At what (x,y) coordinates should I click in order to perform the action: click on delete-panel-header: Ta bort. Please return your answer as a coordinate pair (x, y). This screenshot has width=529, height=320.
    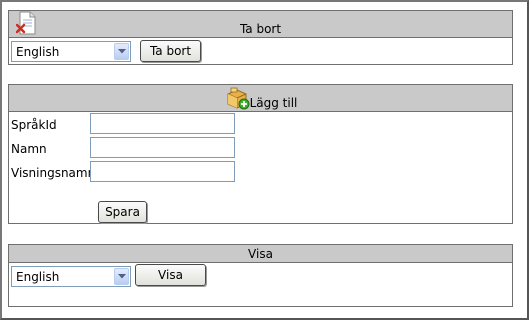
    Looking at the image, I should click on (260, 24).